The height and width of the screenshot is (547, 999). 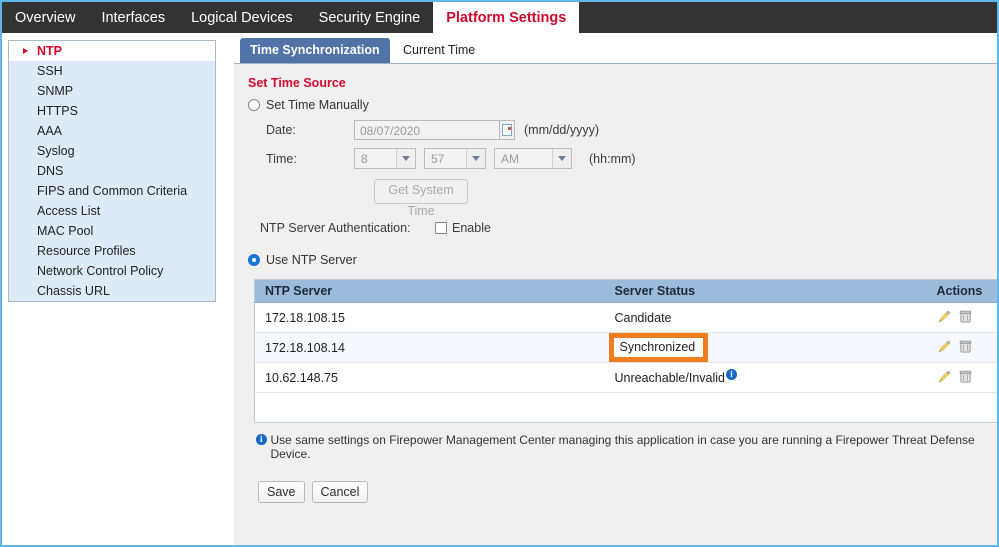 What do you see at coordinates (69, 211) in the screenshot?
I see `sidebar-item-label: Access List` at bounding box center [69, 211].